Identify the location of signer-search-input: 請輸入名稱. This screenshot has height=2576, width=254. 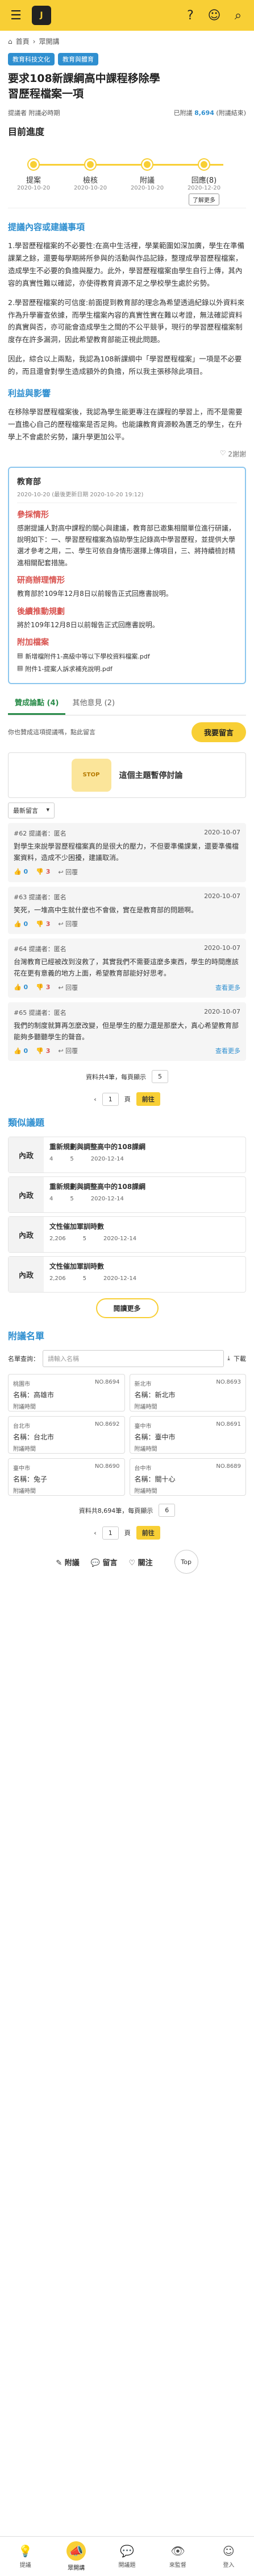
(133, 1359).